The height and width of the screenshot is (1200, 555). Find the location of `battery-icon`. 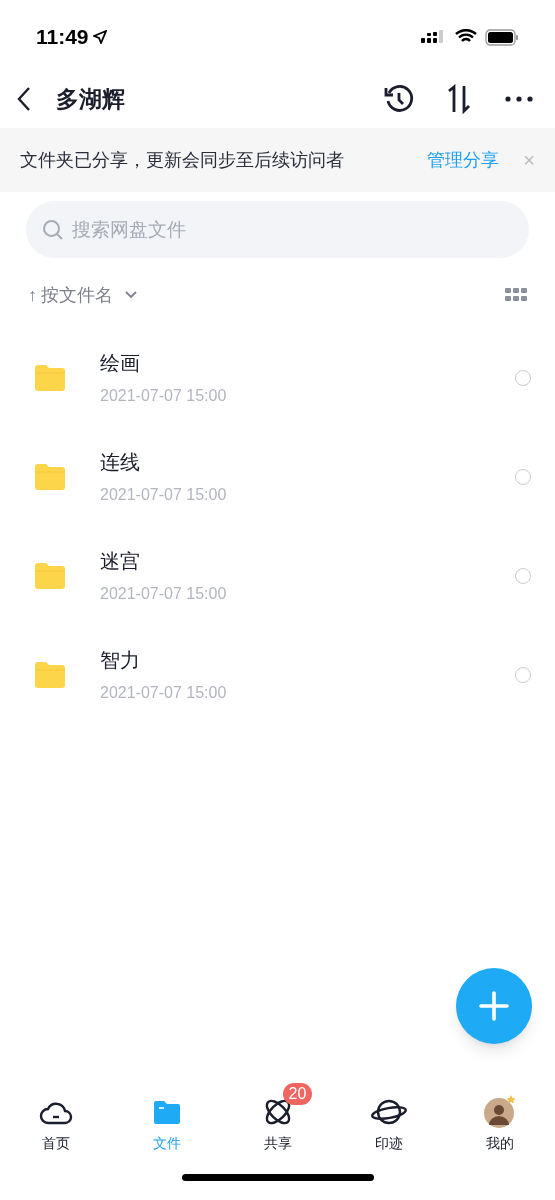

battery-icon is located at coordinates (502, 37).